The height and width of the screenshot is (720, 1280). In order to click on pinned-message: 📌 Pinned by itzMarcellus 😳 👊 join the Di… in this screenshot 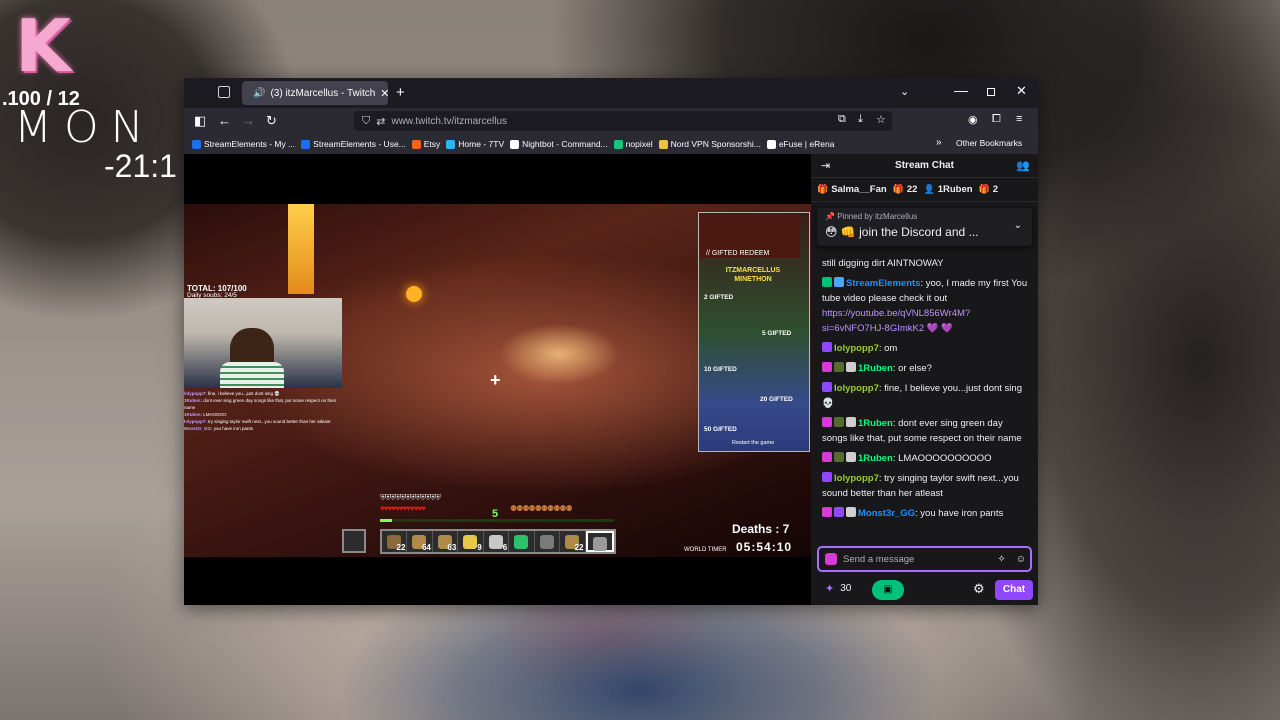, I will do `click(924, 227)`.